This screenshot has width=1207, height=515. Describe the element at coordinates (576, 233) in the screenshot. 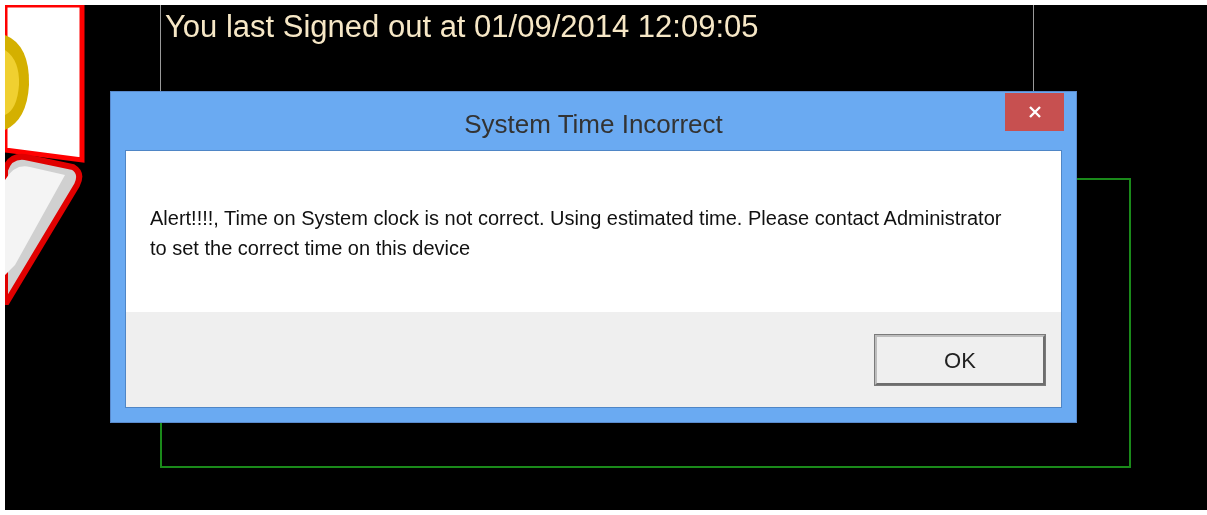

I see `alert-message: Alert!!!!, Time on System clock is not correct. Using estimated time. Please contact Administrator to set the correct time on this device` at that location.